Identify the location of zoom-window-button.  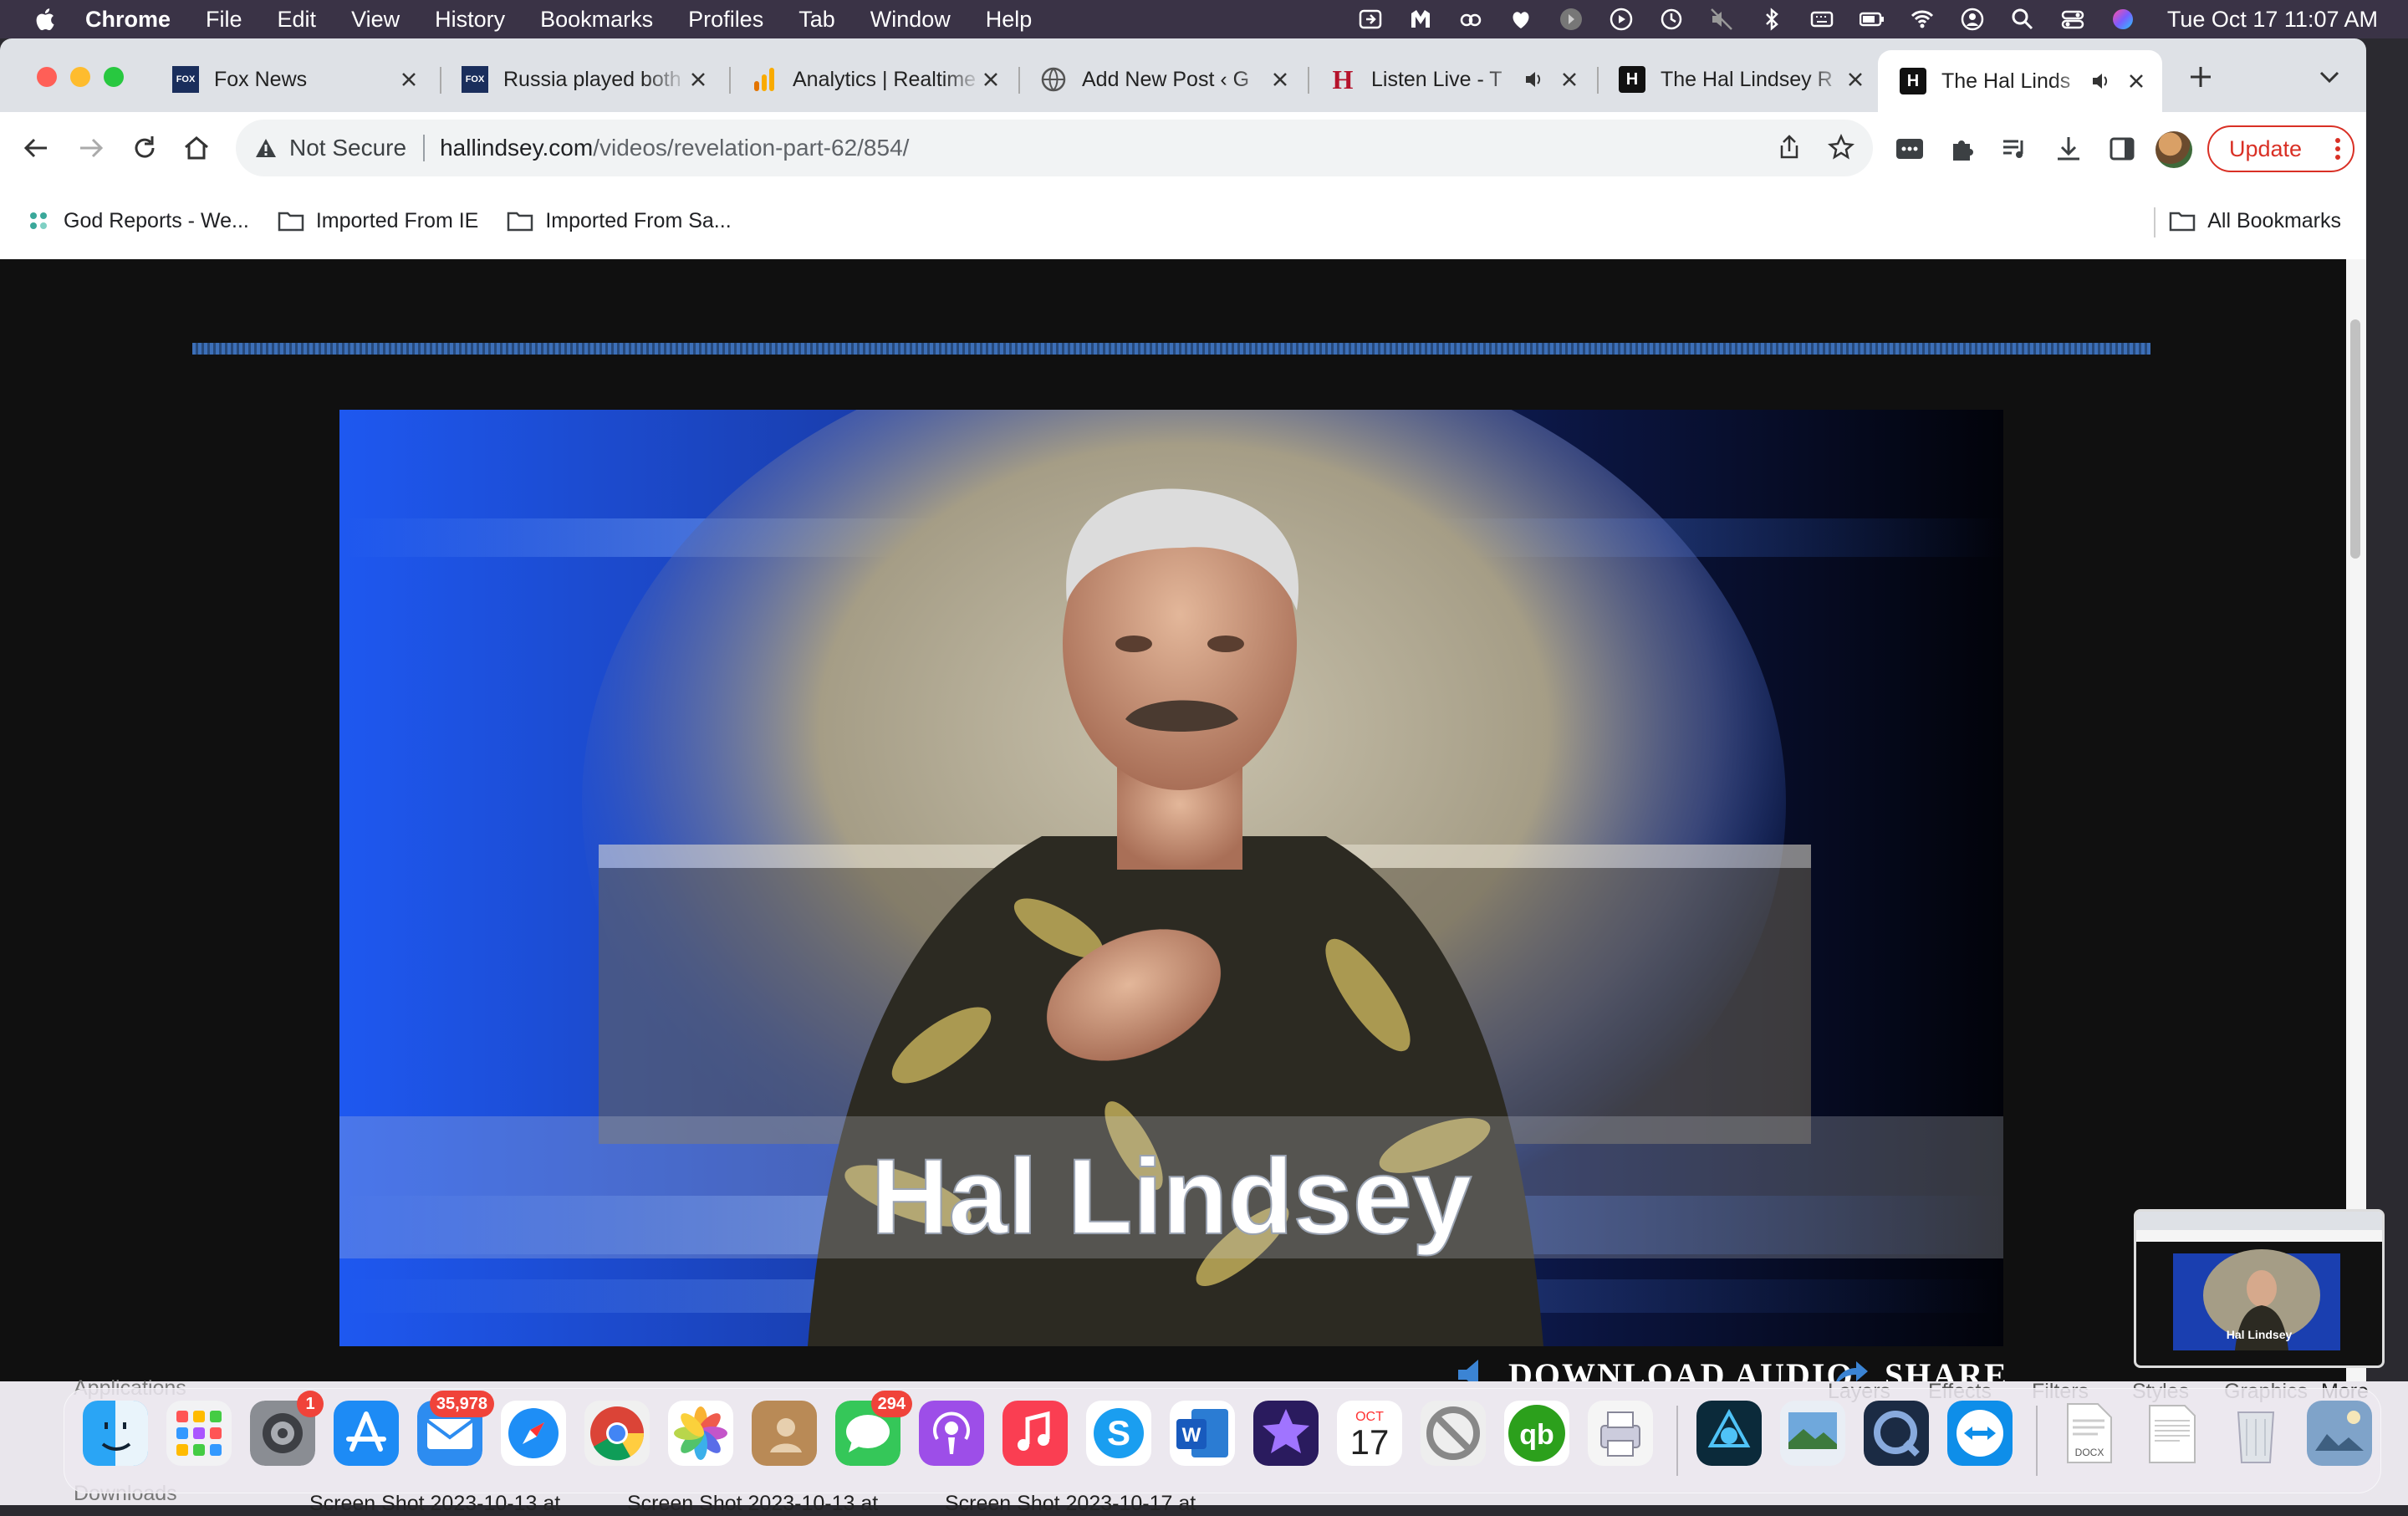
(114, 77).